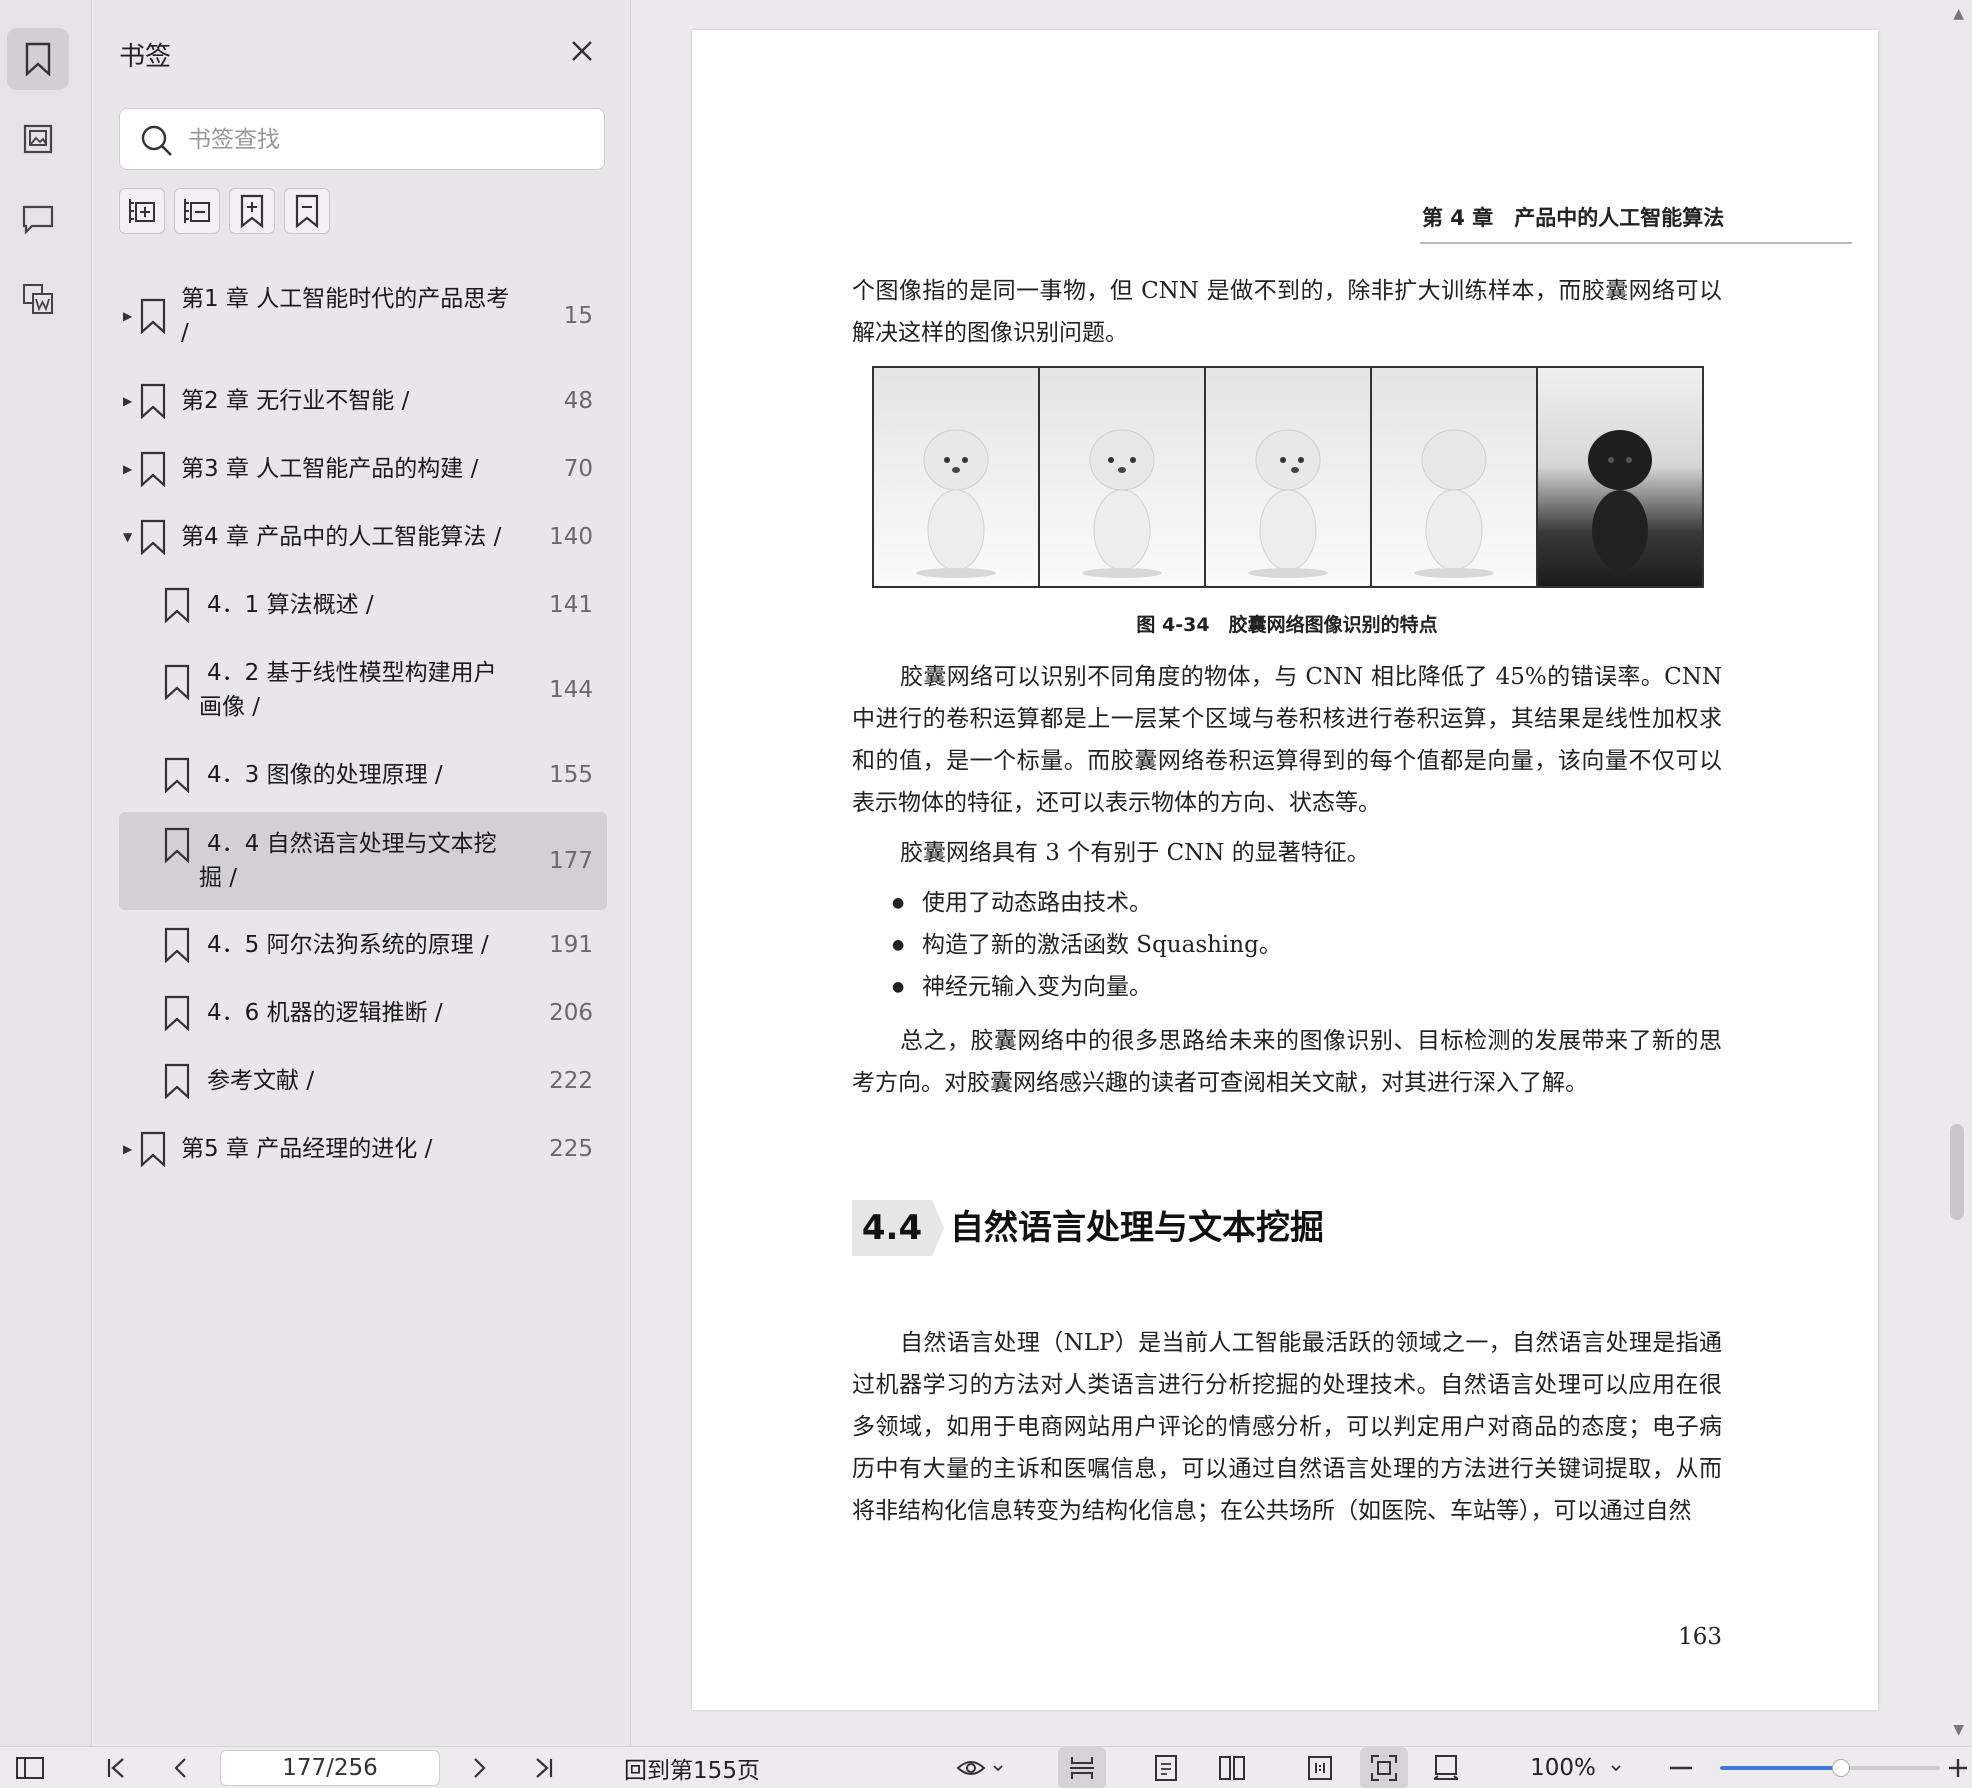  I want to click on bookmark-item-chapter4: ▼ 第4 章 产品中的人工智能算法 / 140, so click(363, 537).